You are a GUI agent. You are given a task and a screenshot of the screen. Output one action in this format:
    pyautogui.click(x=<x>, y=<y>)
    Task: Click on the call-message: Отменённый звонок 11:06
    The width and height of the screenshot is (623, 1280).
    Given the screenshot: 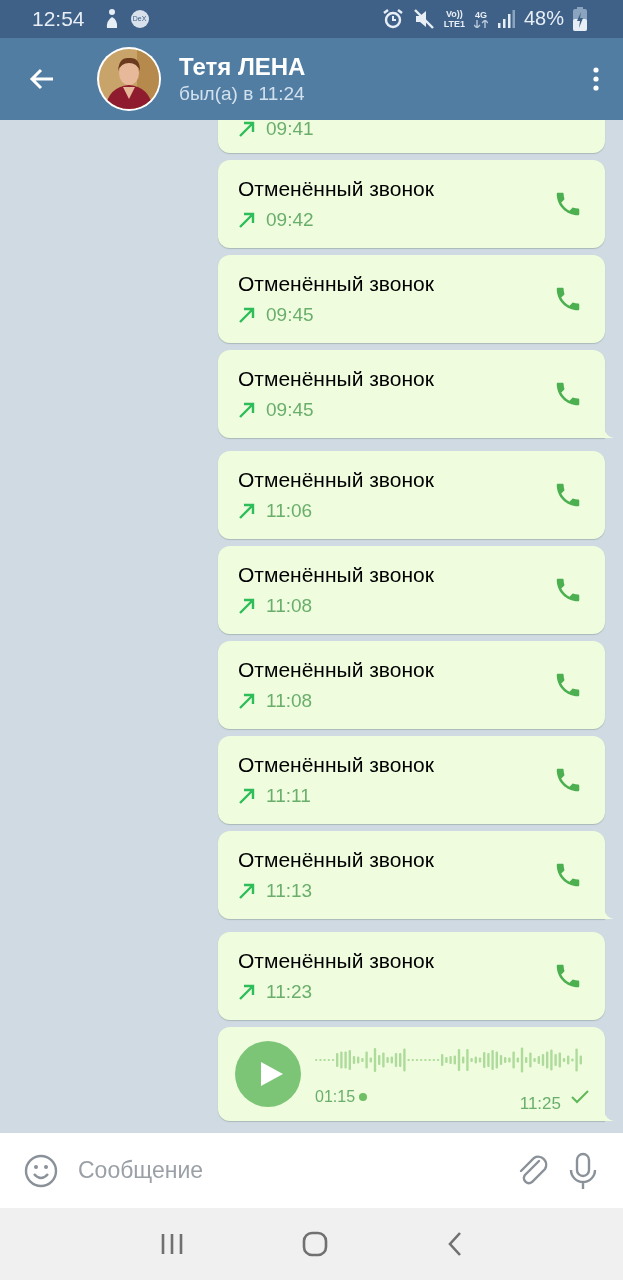 What is the action you would take?
    pyautogui.click(x=411, y=495)
    